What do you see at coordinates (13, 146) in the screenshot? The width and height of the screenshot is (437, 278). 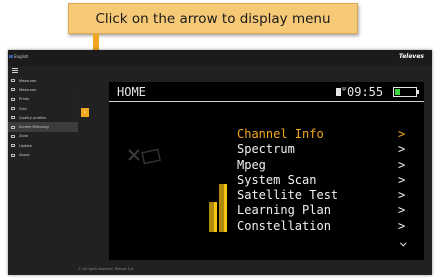 I see `cloud-icon` at bounding box center [13, 146].